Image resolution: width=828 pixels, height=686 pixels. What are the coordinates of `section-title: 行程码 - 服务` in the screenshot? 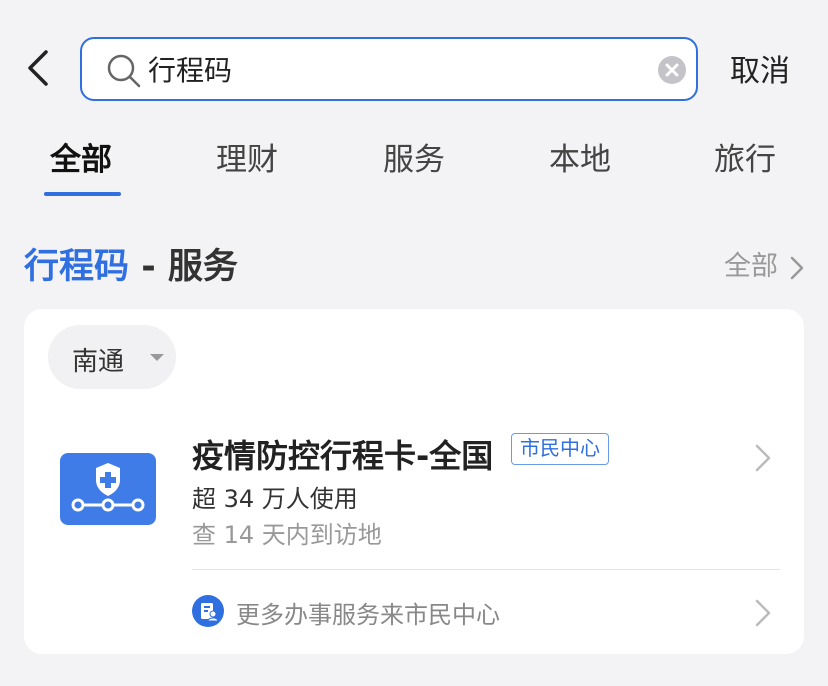 It's located at (131, 263).